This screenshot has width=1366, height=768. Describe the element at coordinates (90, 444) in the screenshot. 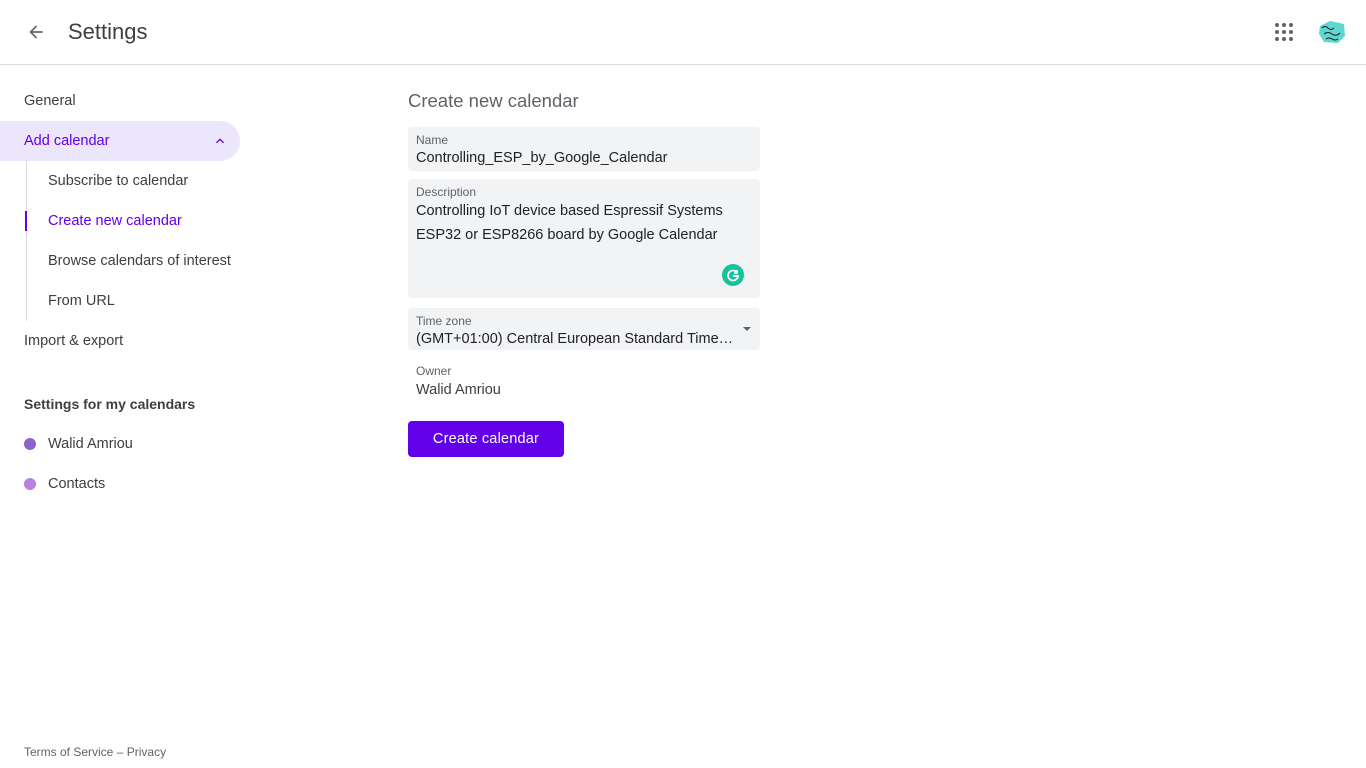

I see `calendar-name: Walid Amriou` at that location.